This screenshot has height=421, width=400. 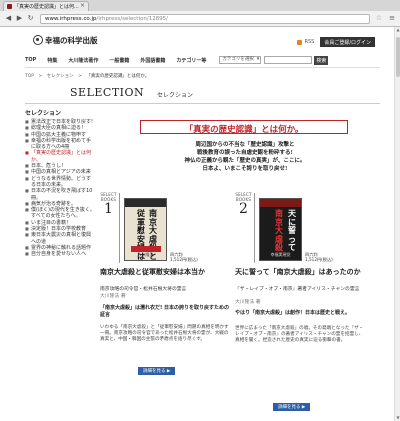 I want to click on book-subtitle: 『ザ・レイプ・オブ・南京』著者アイリス・チャンの霊言, so click(x=297, y=289).